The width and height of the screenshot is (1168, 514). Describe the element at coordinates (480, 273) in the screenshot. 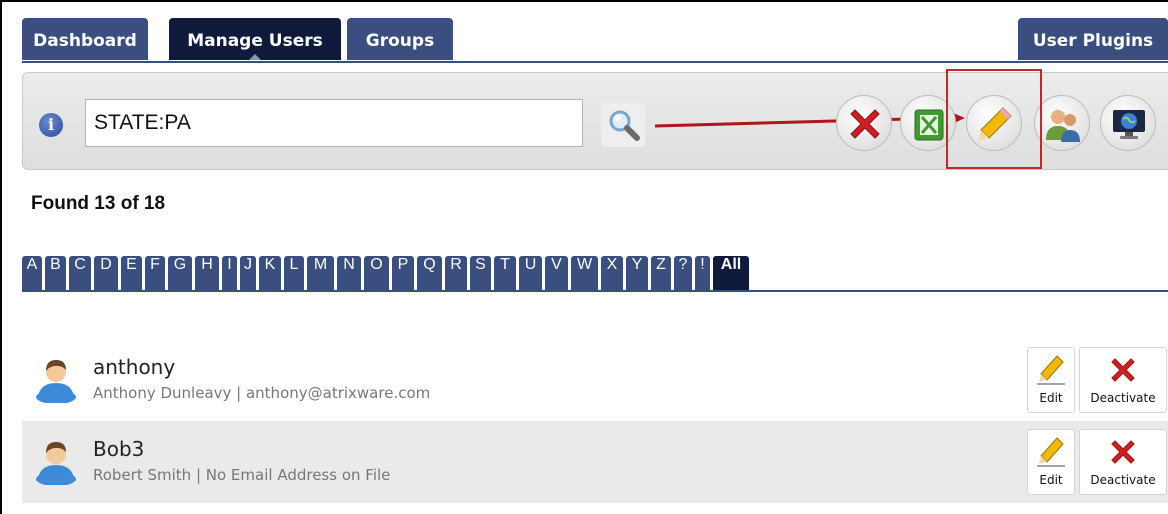

I see `letter-filter-s: S` at that location.